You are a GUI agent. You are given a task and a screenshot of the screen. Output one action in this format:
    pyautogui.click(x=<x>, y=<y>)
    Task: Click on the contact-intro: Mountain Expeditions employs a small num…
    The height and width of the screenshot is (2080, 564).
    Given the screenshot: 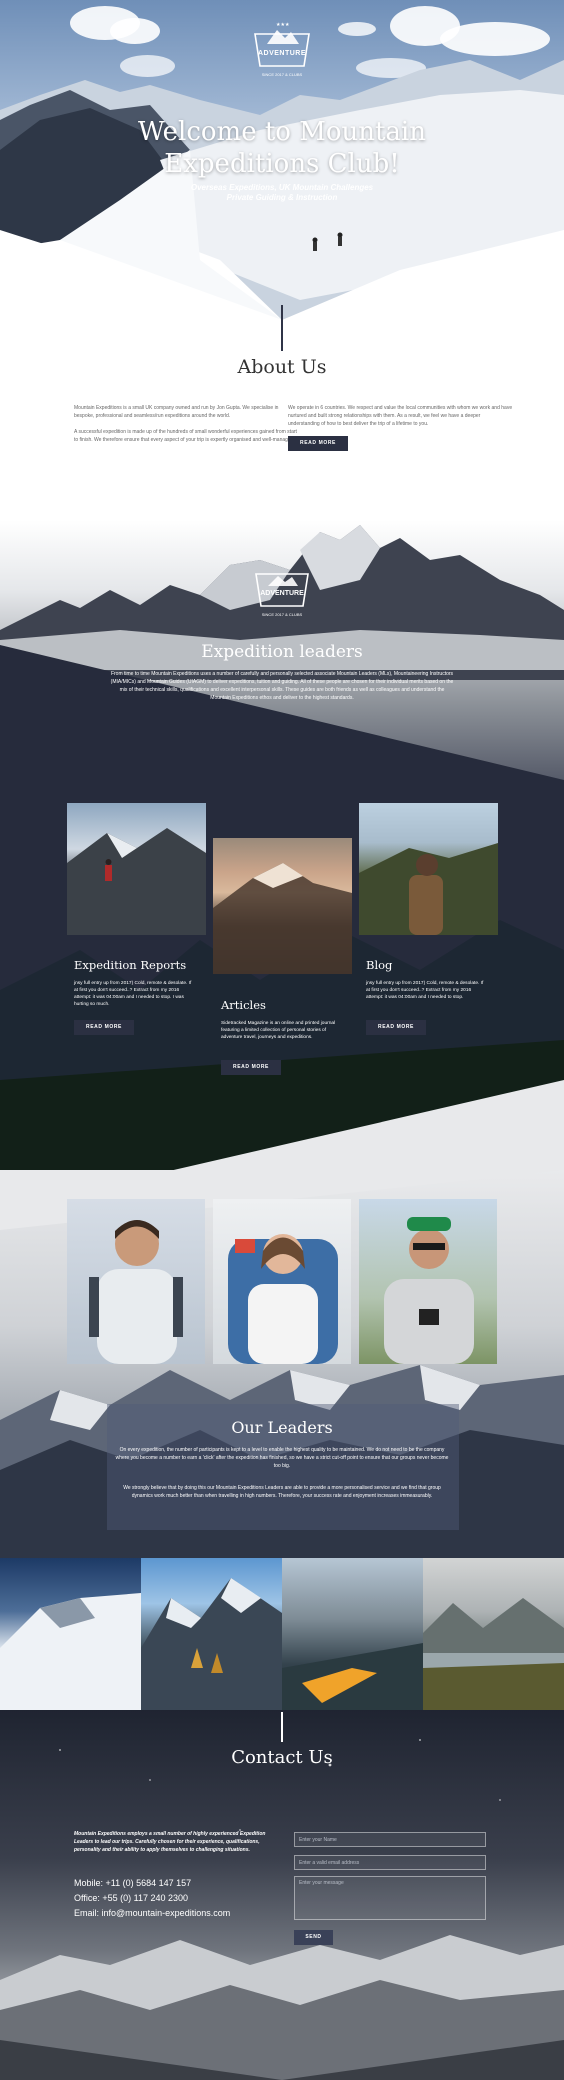 What is the action you would take?
    pyautogui.click(x=170, y=1842)
    